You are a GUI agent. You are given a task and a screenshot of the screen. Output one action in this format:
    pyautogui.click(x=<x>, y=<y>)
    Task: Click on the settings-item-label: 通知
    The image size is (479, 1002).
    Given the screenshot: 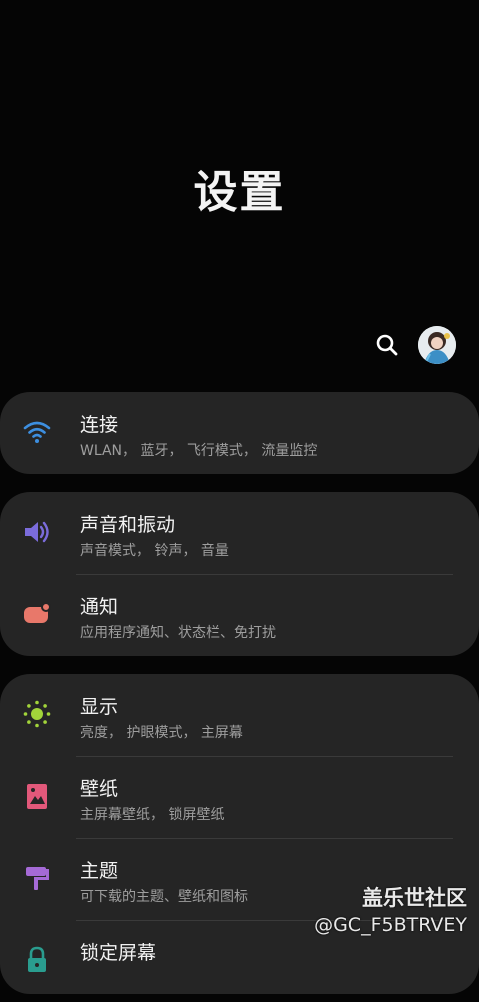 What is the action you would take?
    pyautogui.click(x=99, y=607)
    